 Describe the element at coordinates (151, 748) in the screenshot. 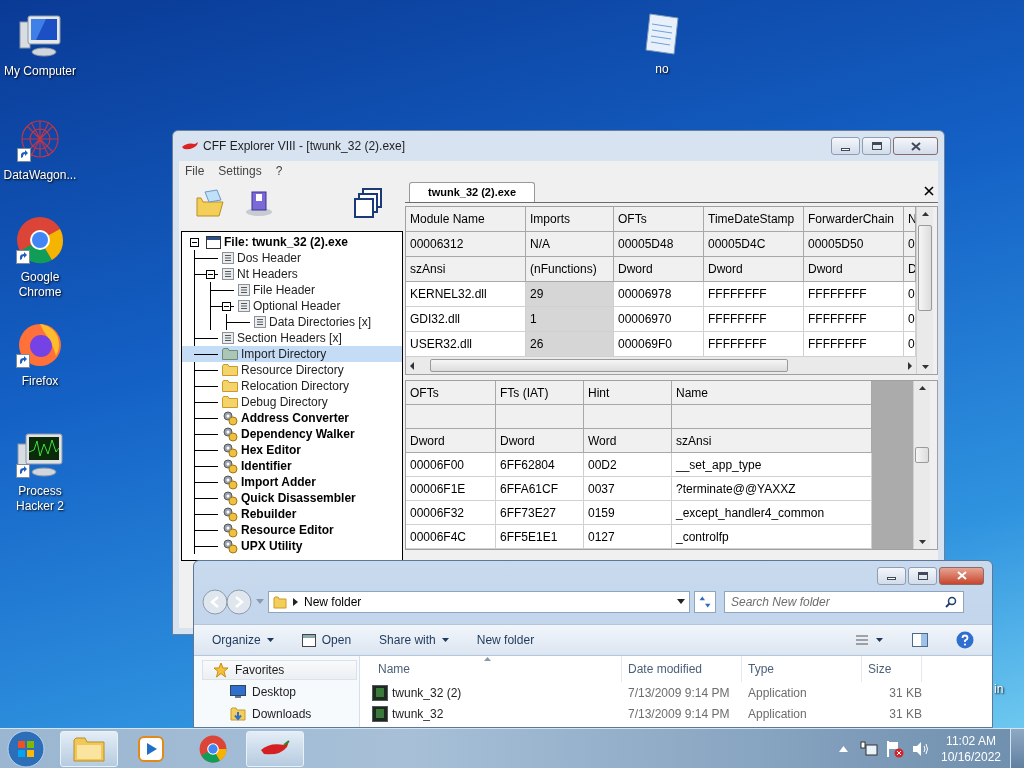

I see `play-icon` at that location.